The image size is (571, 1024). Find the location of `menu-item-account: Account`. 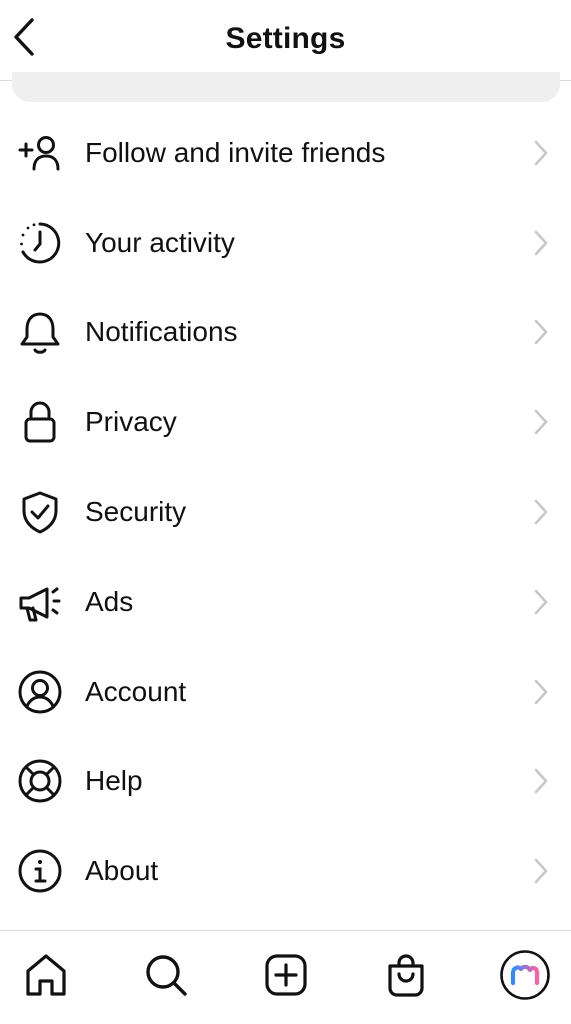

menu-item-account: Account is located at coordinates (285, 692).